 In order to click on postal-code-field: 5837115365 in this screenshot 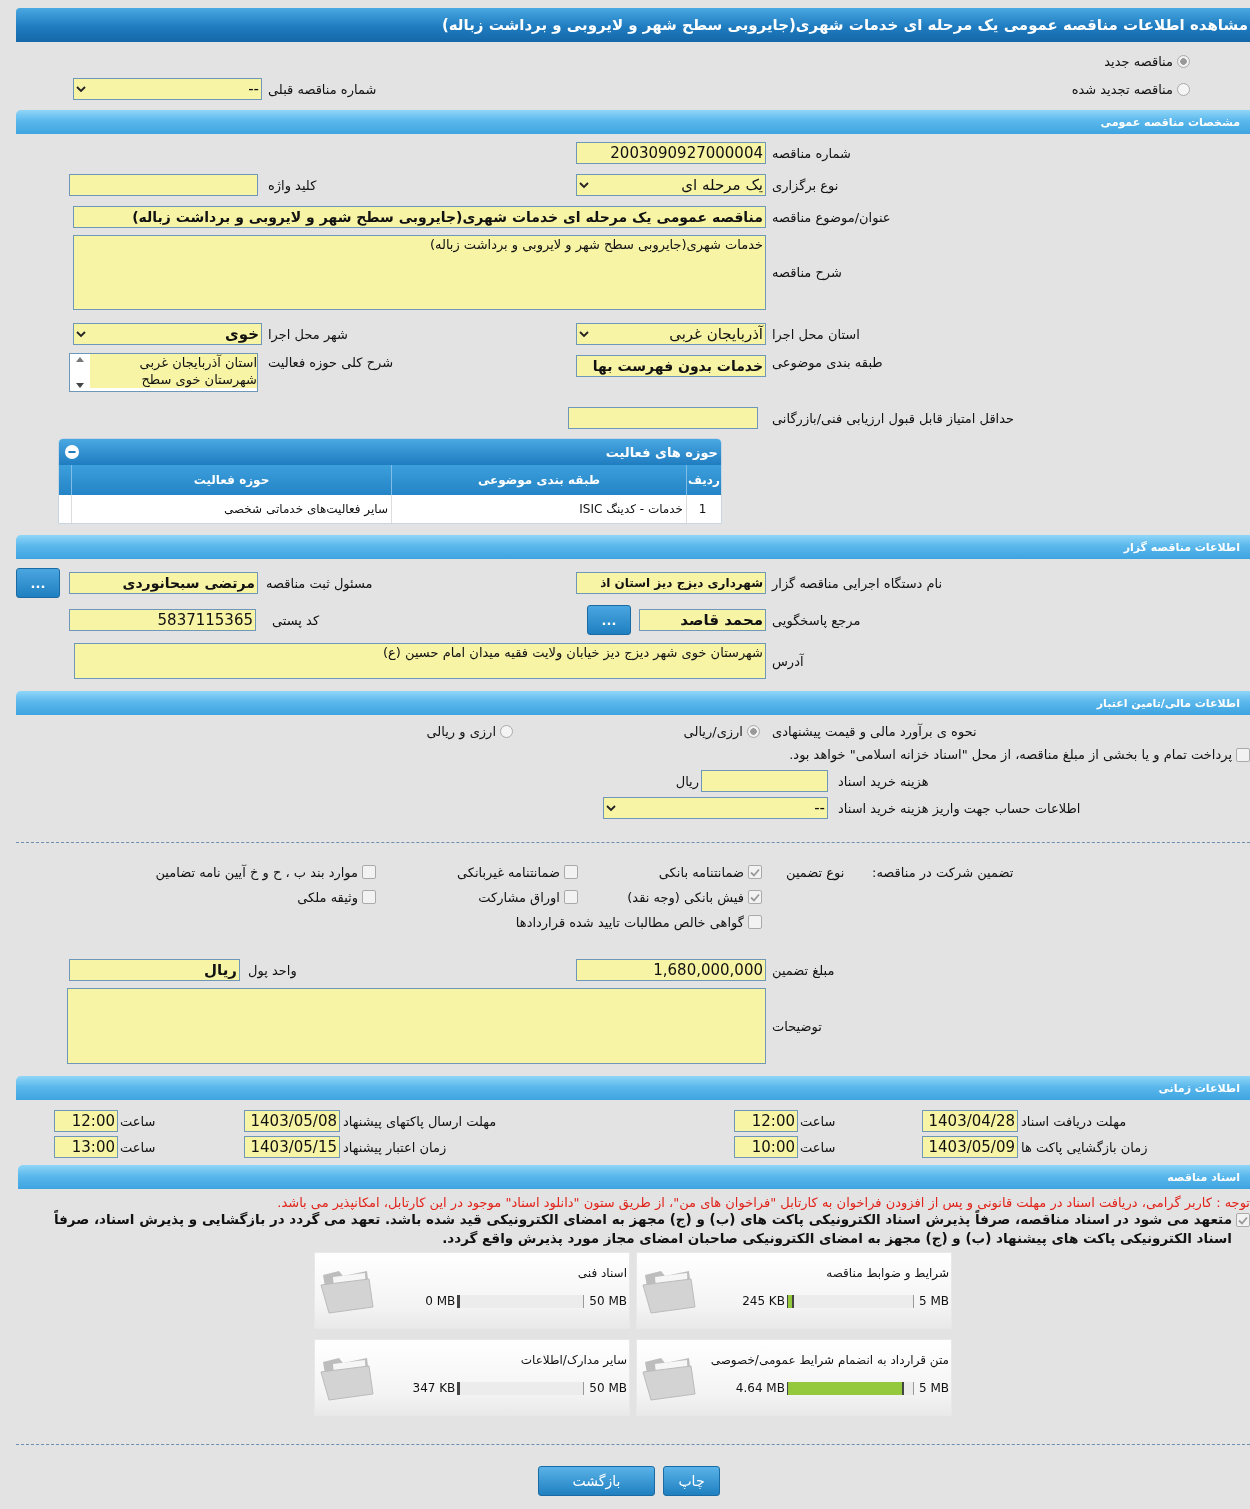, I will do `click(162, 620)`.